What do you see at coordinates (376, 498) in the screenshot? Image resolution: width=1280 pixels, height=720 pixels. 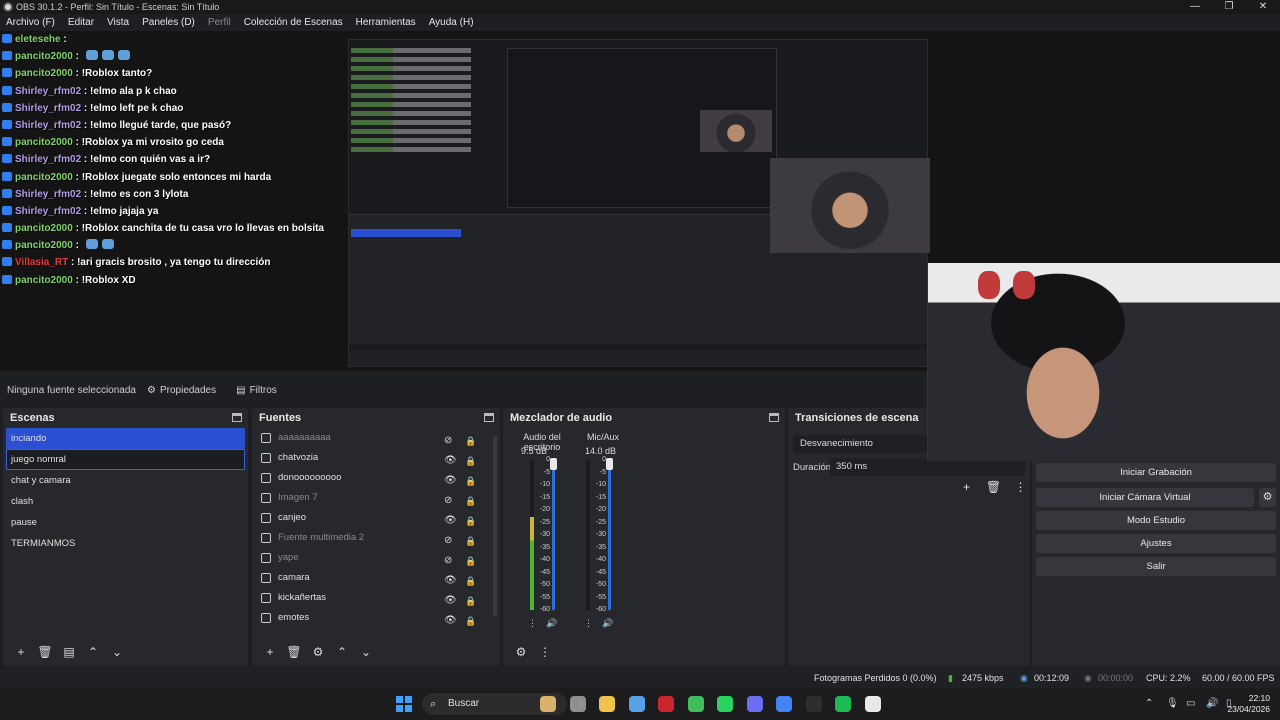 I see `source-item: Imagen 7 ⊘ 🔒` at bounding box center [376, 498].